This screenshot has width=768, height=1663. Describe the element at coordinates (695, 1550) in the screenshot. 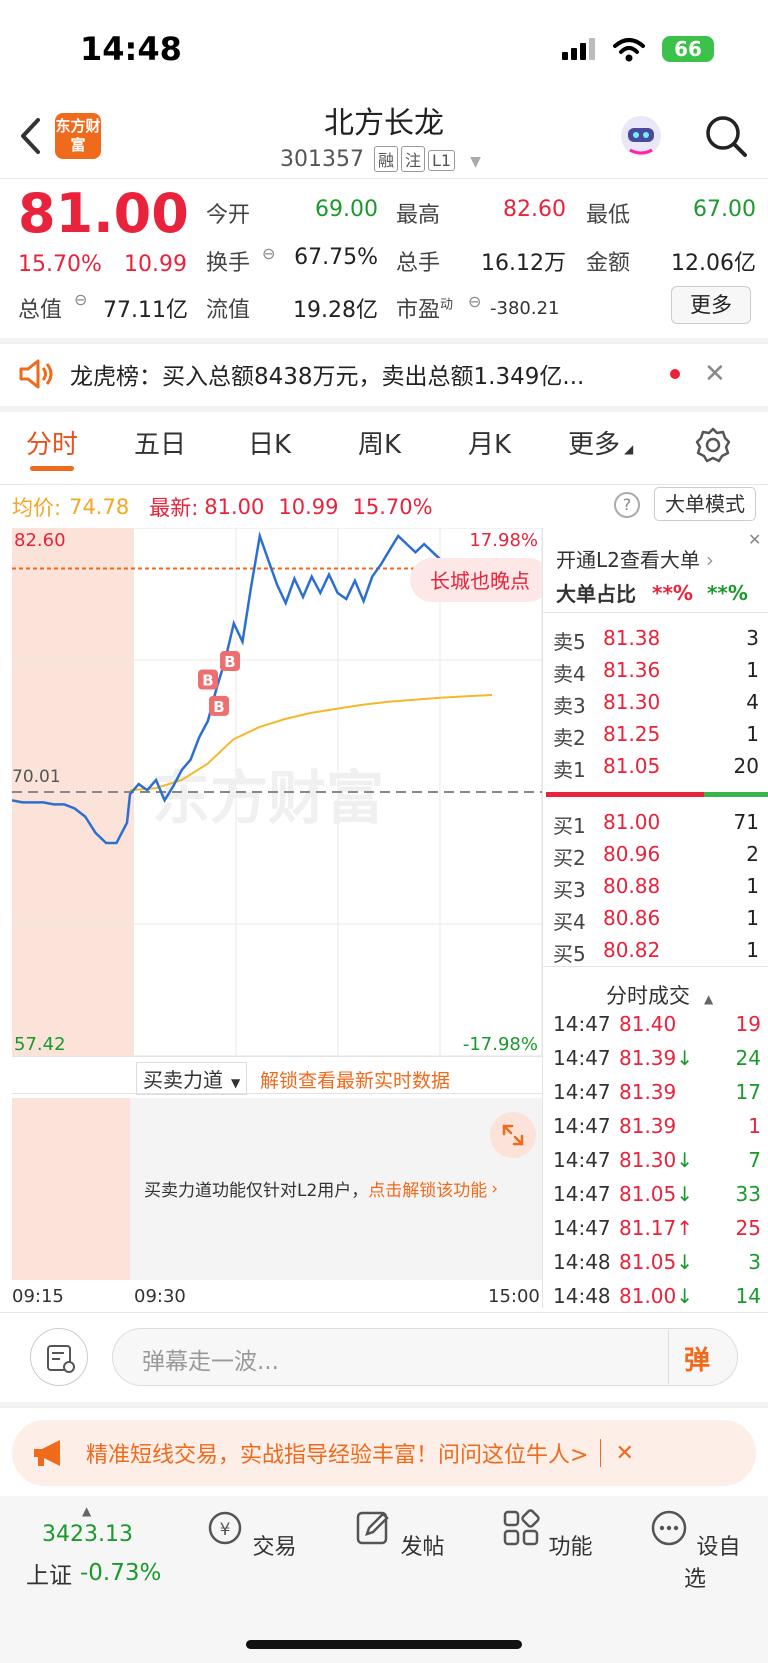

I see `nav-add-watchlist: 设自选` at that location.